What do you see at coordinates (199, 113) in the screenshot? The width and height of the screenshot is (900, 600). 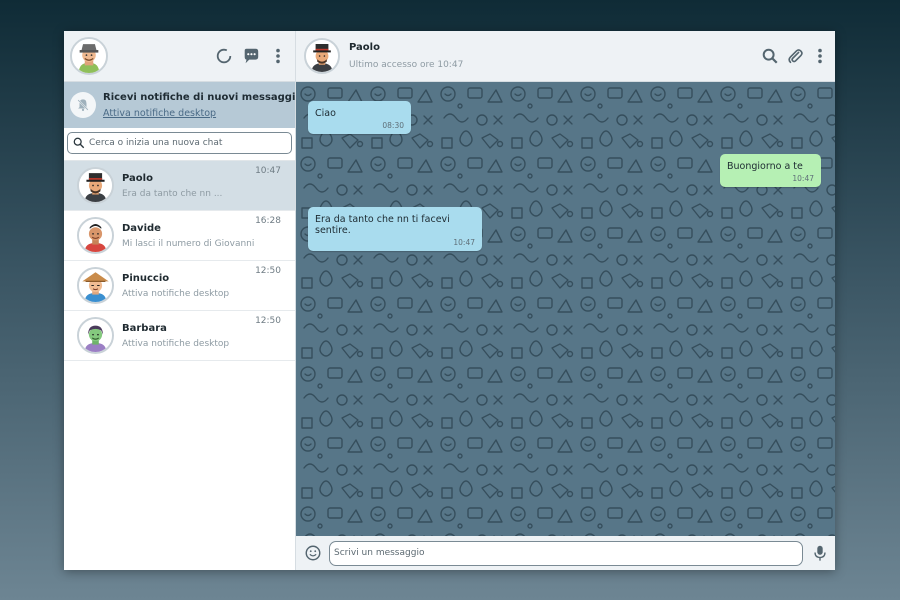 I see `enable-notifications-link: Attiva notifiche desktop` at bounding box center [199, 113].